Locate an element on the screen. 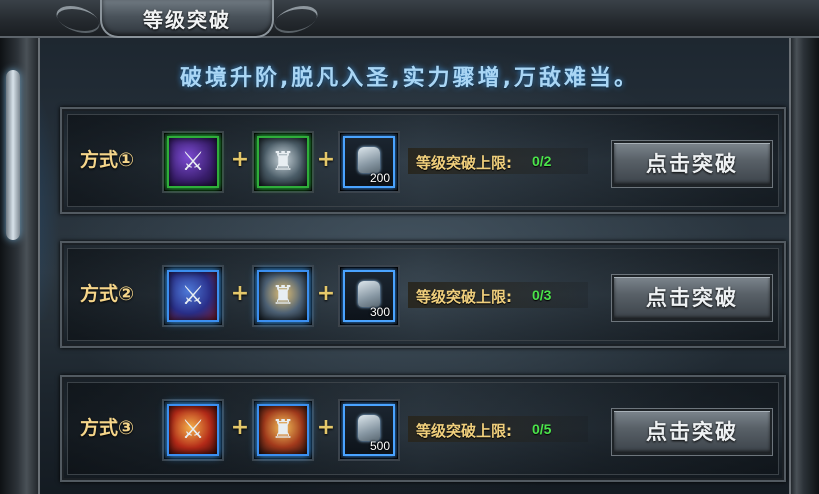 The width and height of the screenshot is (819, 494). stone-icon-frame: 500 is located at coordinates (369, 430).